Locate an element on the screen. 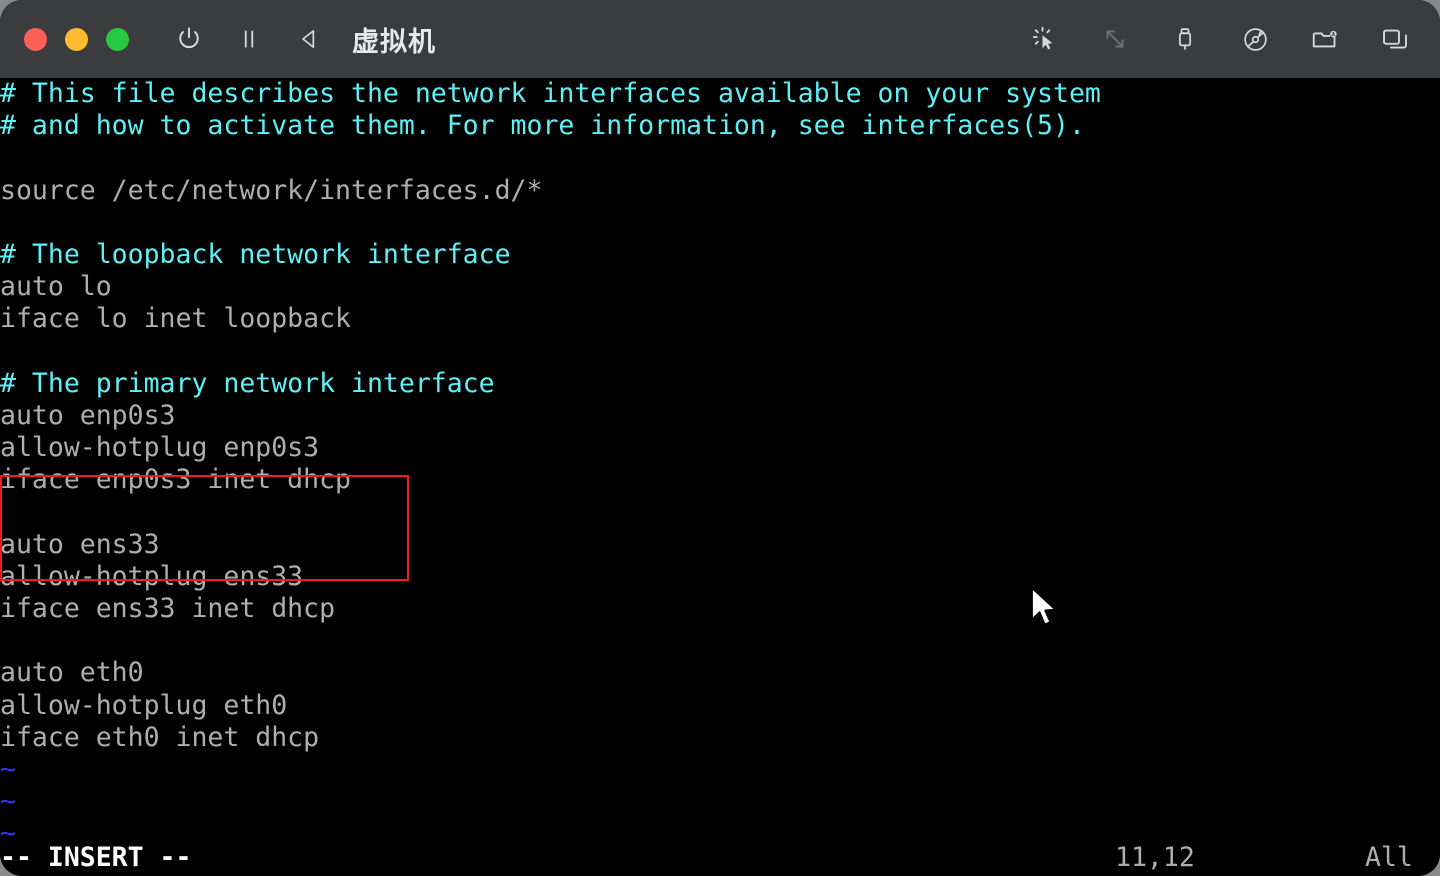 This screenshot has height=876, width=1440. buffer-line: auto ens33 is located at coordinates (80, 544).